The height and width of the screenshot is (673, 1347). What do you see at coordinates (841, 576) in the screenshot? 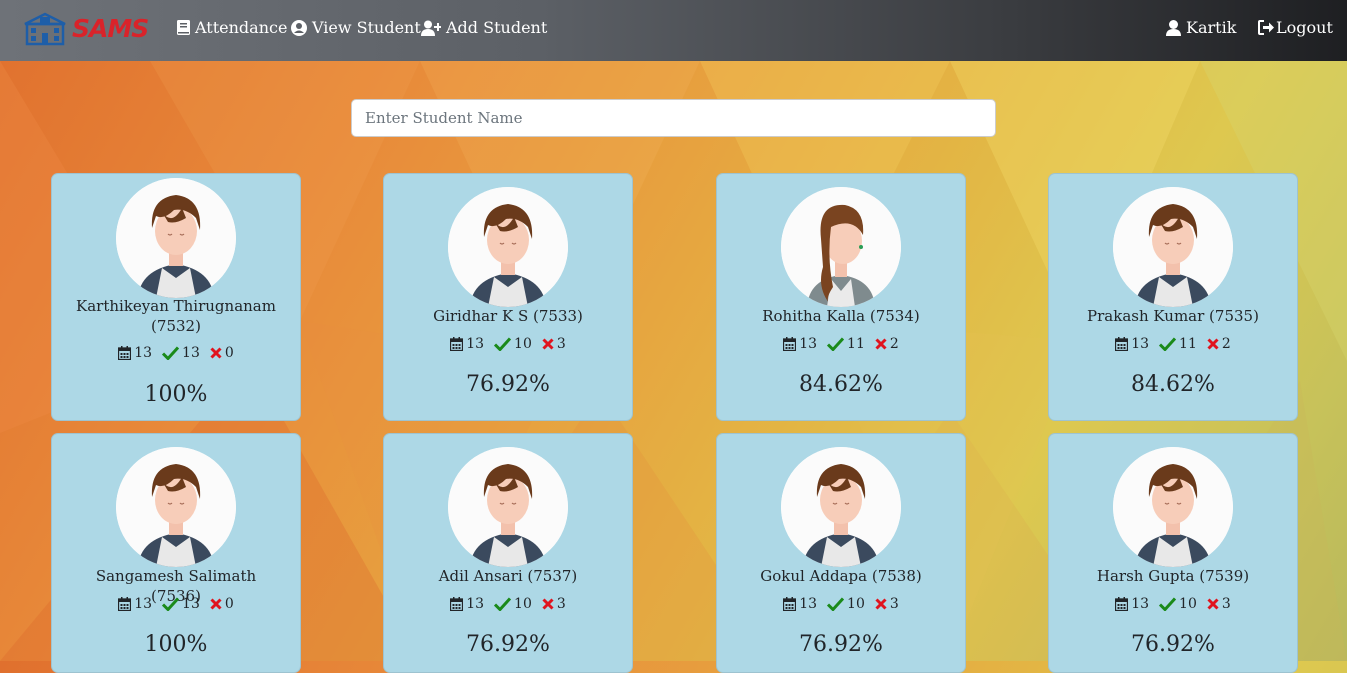
I see `student-name: Gokul Addapa (7538)` at bounding box center [841, 576].